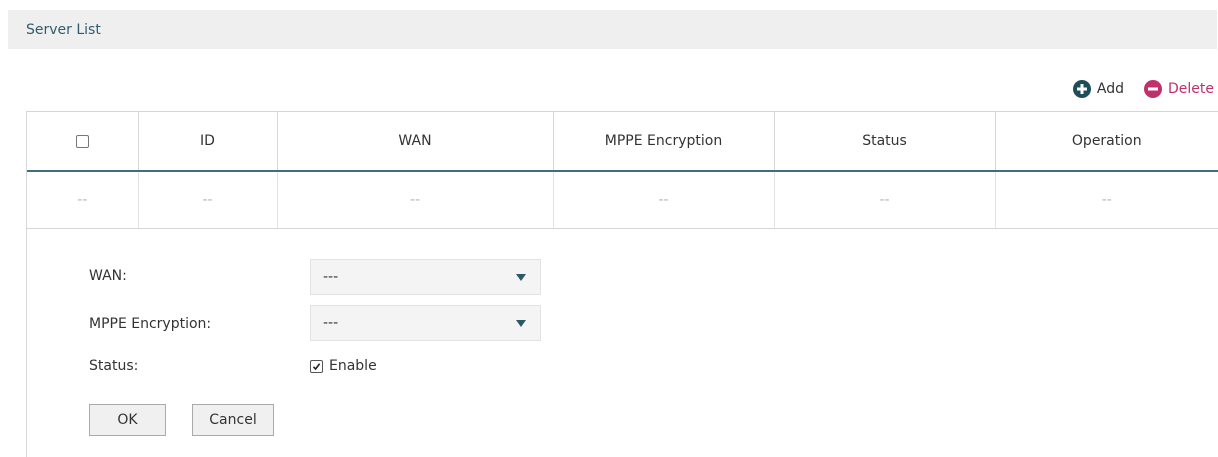 The height and width of the screenshot is (457, 1218). I want to click on mppe-encryption-label: MPPE Encryption:, so click(150, 324).